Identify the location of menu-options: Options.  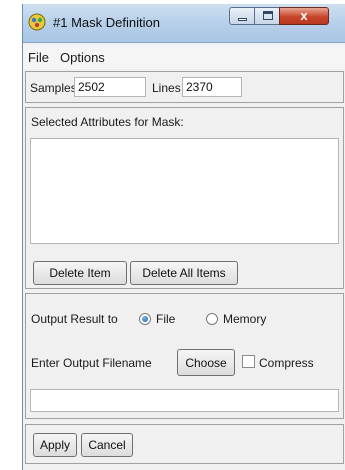
(82, 57).